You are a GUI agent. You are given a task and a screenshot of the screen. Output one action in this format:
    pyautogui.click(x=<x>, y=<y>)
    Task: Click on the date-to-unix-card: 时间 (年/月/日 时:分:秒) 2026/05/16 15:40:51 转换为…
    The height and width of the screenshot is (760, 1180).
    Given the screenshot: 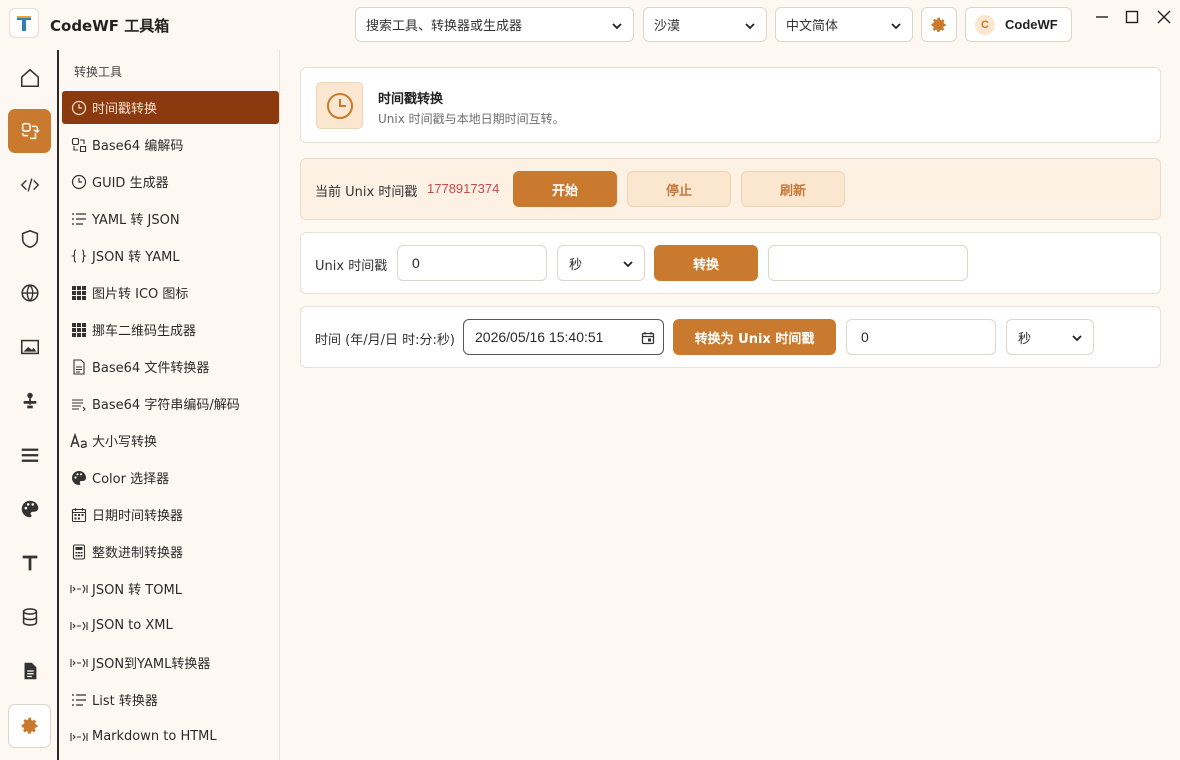 What is the action you would take?
    pyautogui.click(x=730, y=337)
    